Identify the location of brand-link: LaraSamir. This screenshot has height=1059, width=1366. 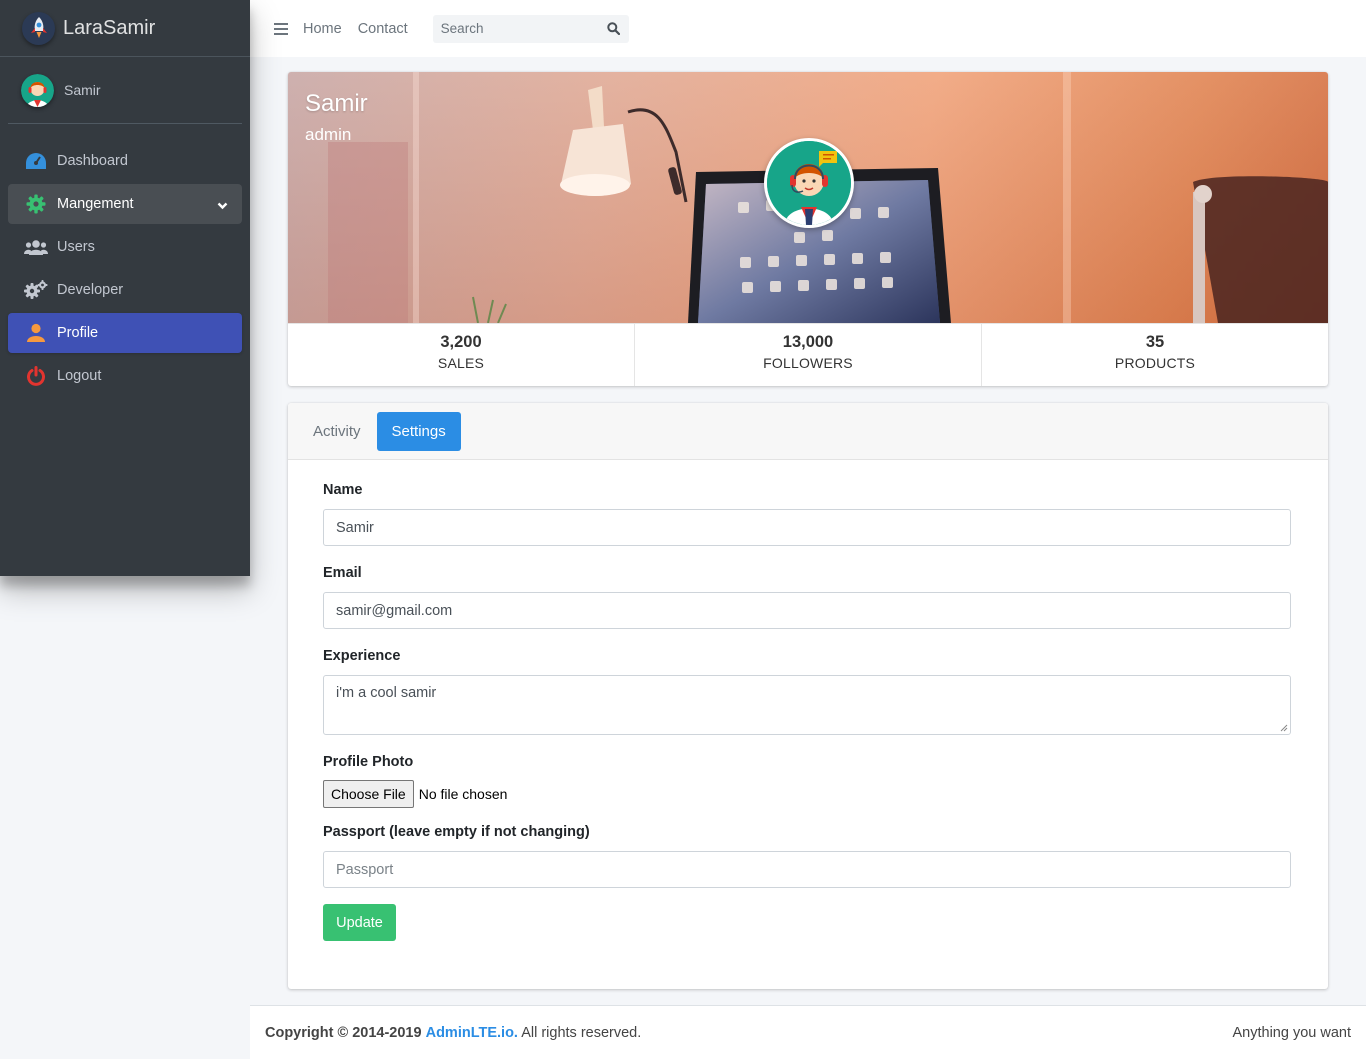
(125, 28).